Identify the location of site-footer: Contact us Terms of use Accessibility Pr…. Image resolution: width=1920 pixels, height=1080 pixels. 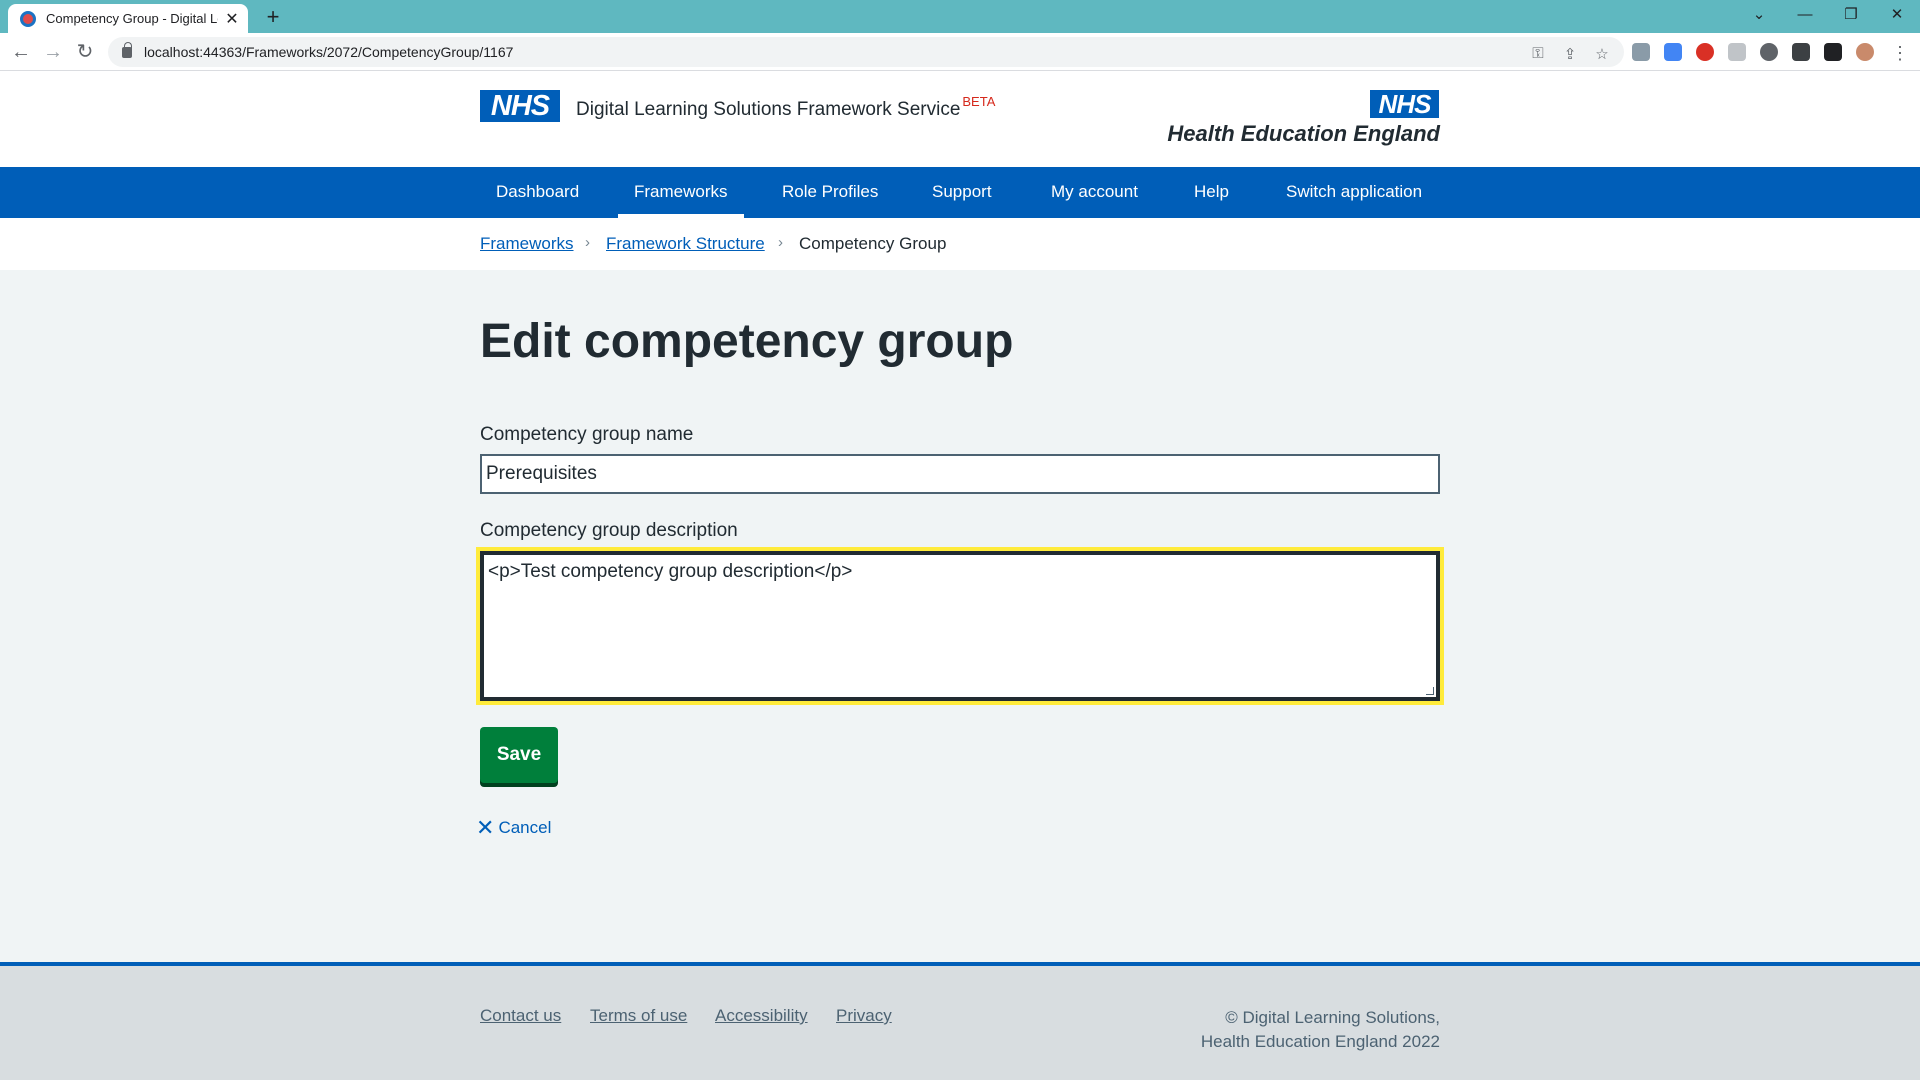
(960, 1021).